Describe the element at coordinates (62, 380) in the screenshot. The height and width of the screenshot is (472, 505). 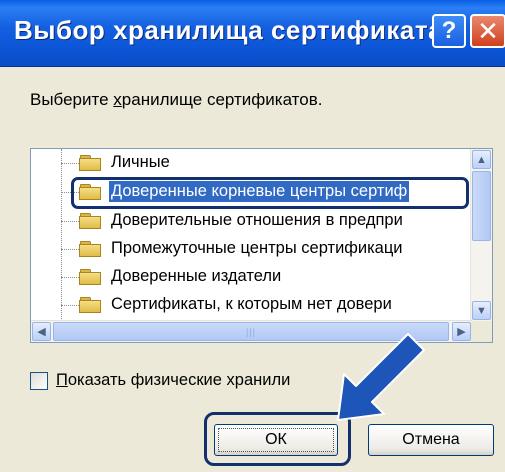
I see `checkbox-accelerator: П` at that location.